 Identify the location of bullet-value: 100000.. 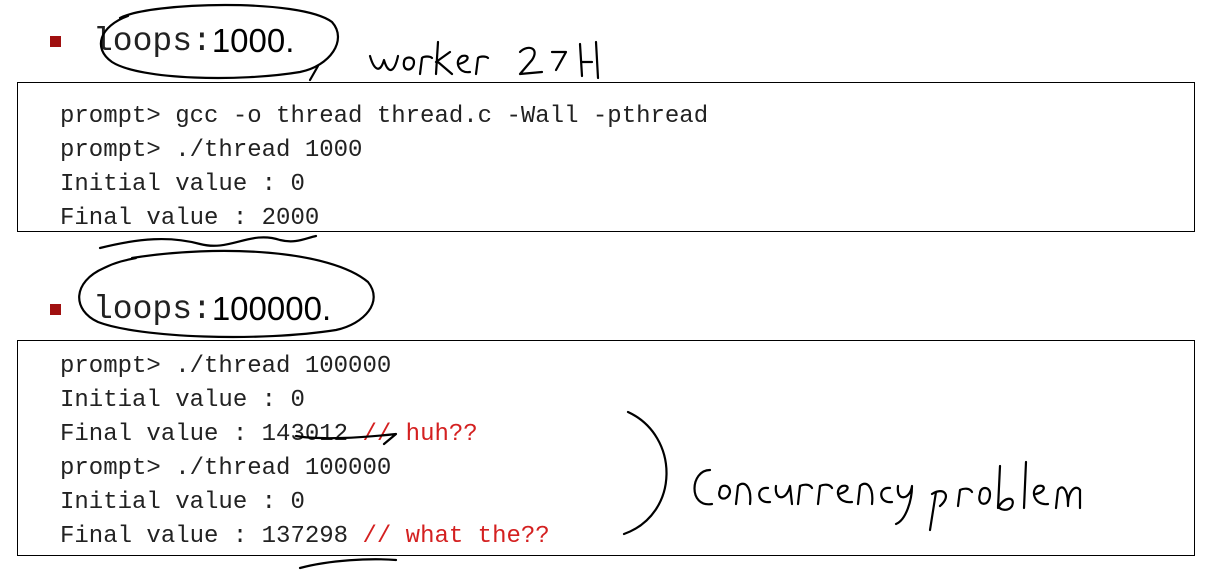
(271, 308).